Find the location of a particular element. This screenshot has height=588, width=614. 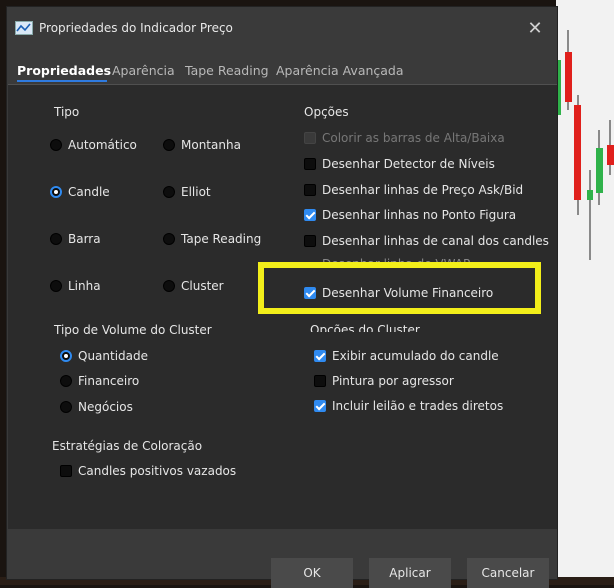

tab-propriedades: Propriedades is located at coordinates (64, 70).